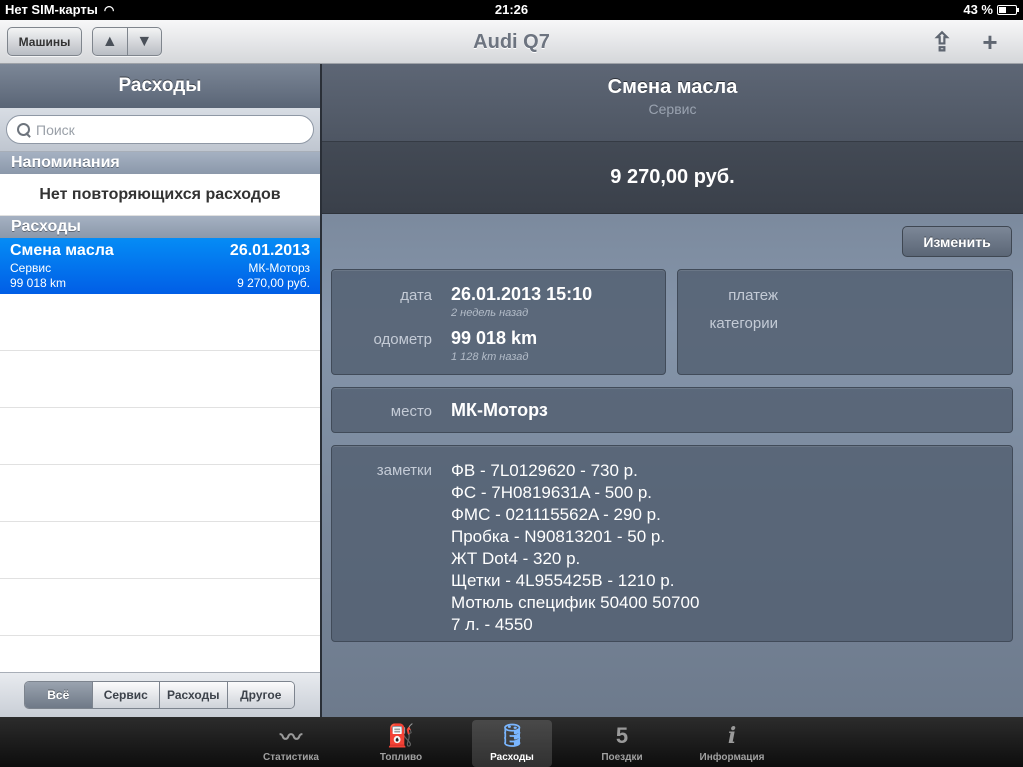 This screenshot has height=767, width=1023. I want to click on filter-other: Другое, so click(260, 695).